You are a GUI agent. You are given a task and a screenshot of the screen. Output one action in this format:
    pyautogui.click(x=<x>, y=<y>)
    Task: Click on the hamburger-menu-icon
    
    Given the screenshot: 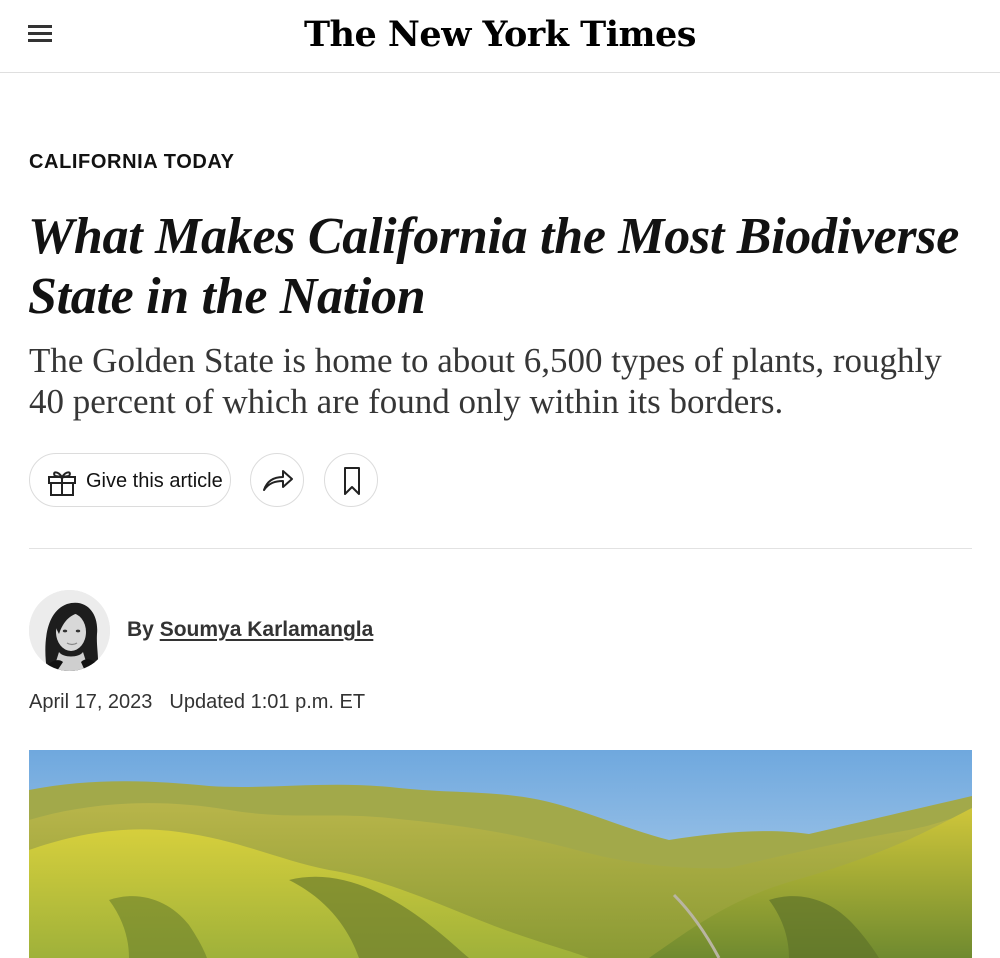 What is the action you would take?
    pyautogui.click(x=40, y=35)
    